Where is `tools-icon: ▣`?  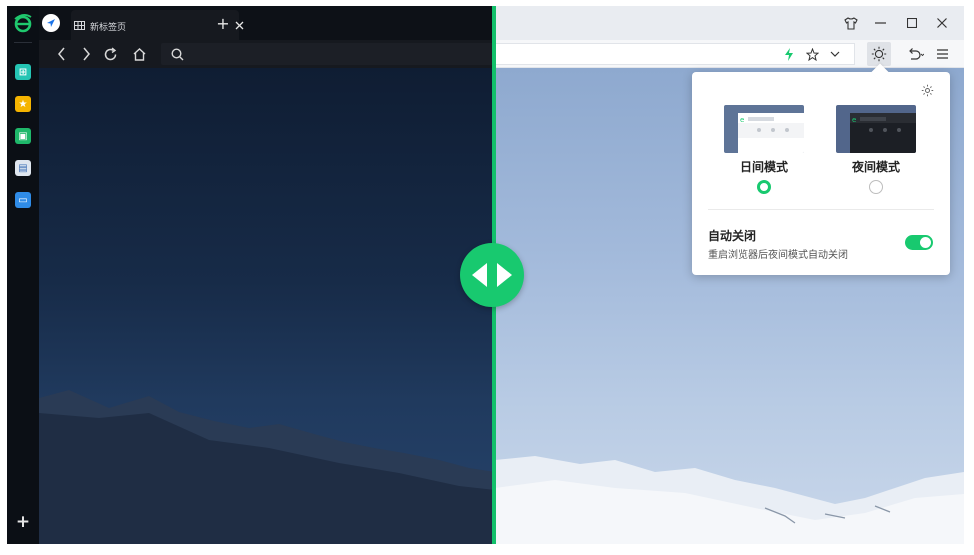
tools-icon: ▣ is located at coordinates (23, 136).